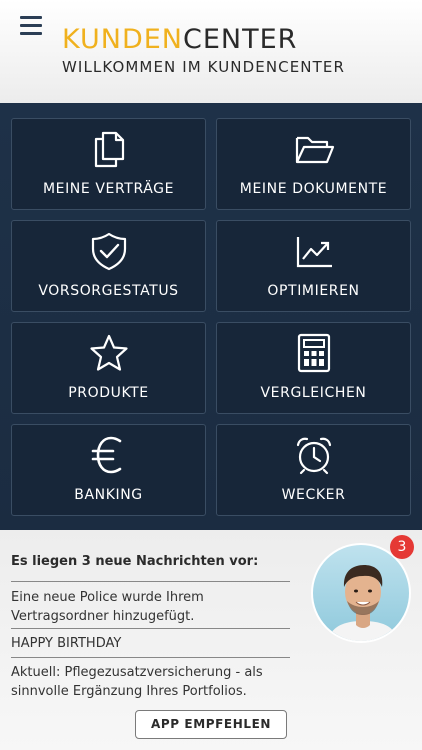 The width and height of the screenshot is (422, 750). What do you see at coordinates (240, 39) in the screenshot?
I see `logo-part-center: CENTER` at bounding box center [240, 39].